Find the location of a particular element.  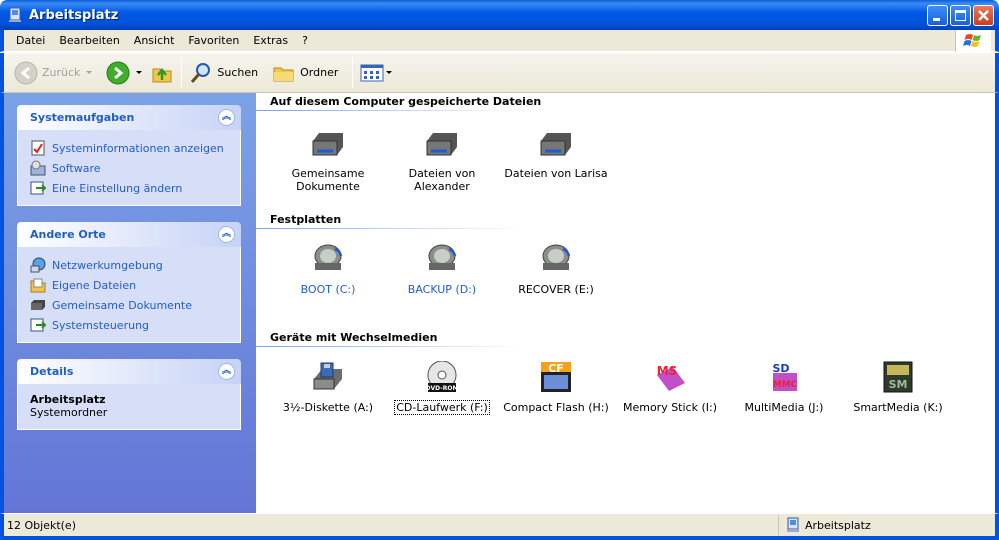

drive-f-cd: DVD-ROM CD-Laufwerk (F:) is located at coordinates (442, 387).